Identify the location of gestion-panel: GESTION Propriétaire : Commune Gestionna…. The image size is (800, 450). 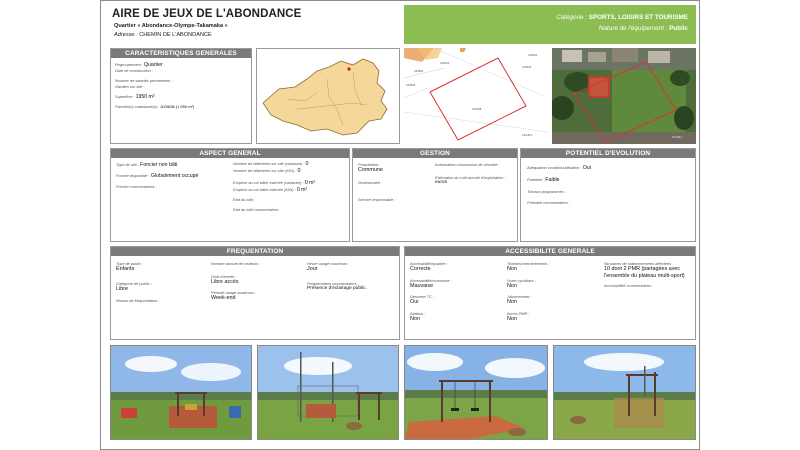
(435, 195).